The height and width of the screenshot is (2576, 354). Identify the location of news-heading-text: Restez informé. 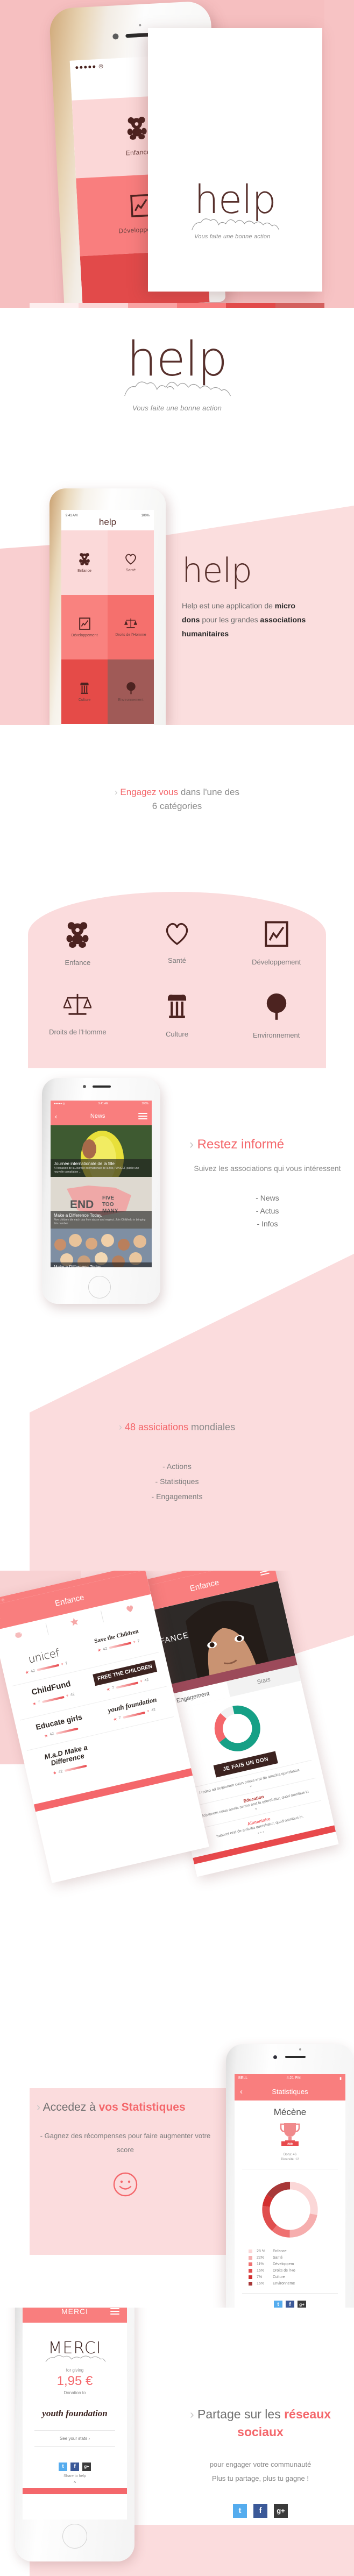
(241, 1144).